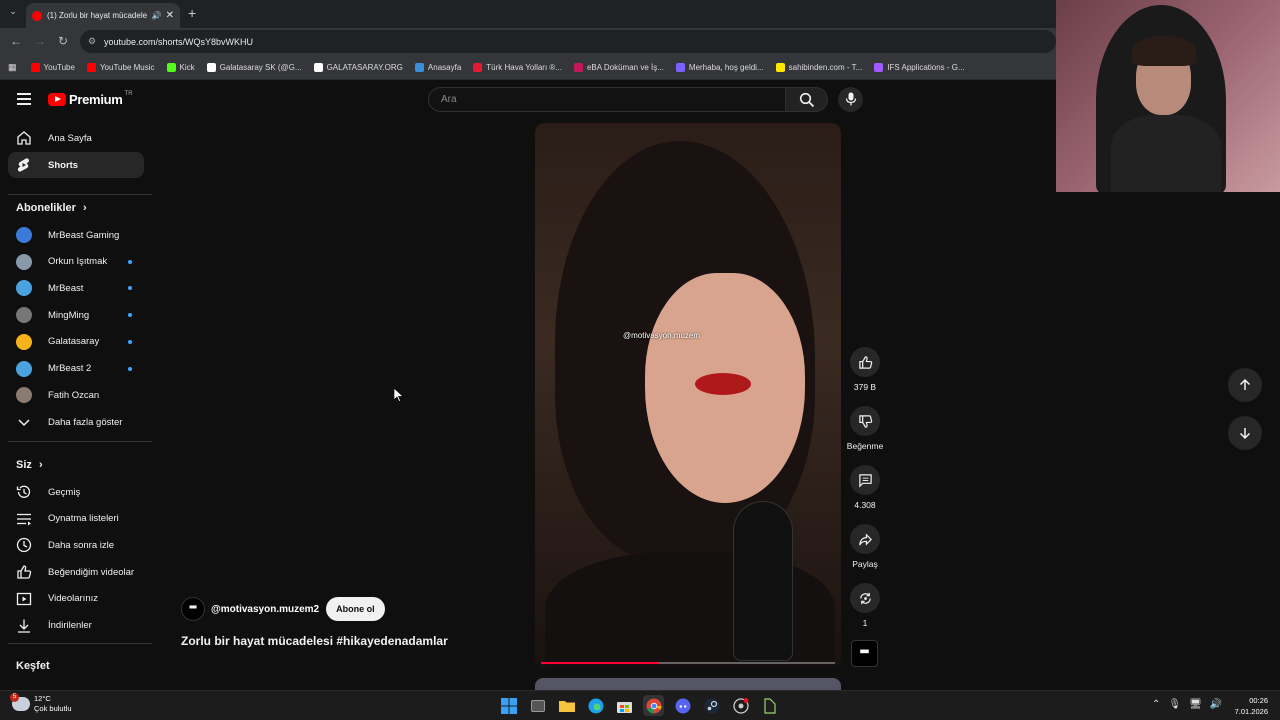 The height and width of the screenshot is (720, 1280). What do you see at coordinates (865, 362) in the screenshot?
I see `like-button` at bounding box center [865, 362].